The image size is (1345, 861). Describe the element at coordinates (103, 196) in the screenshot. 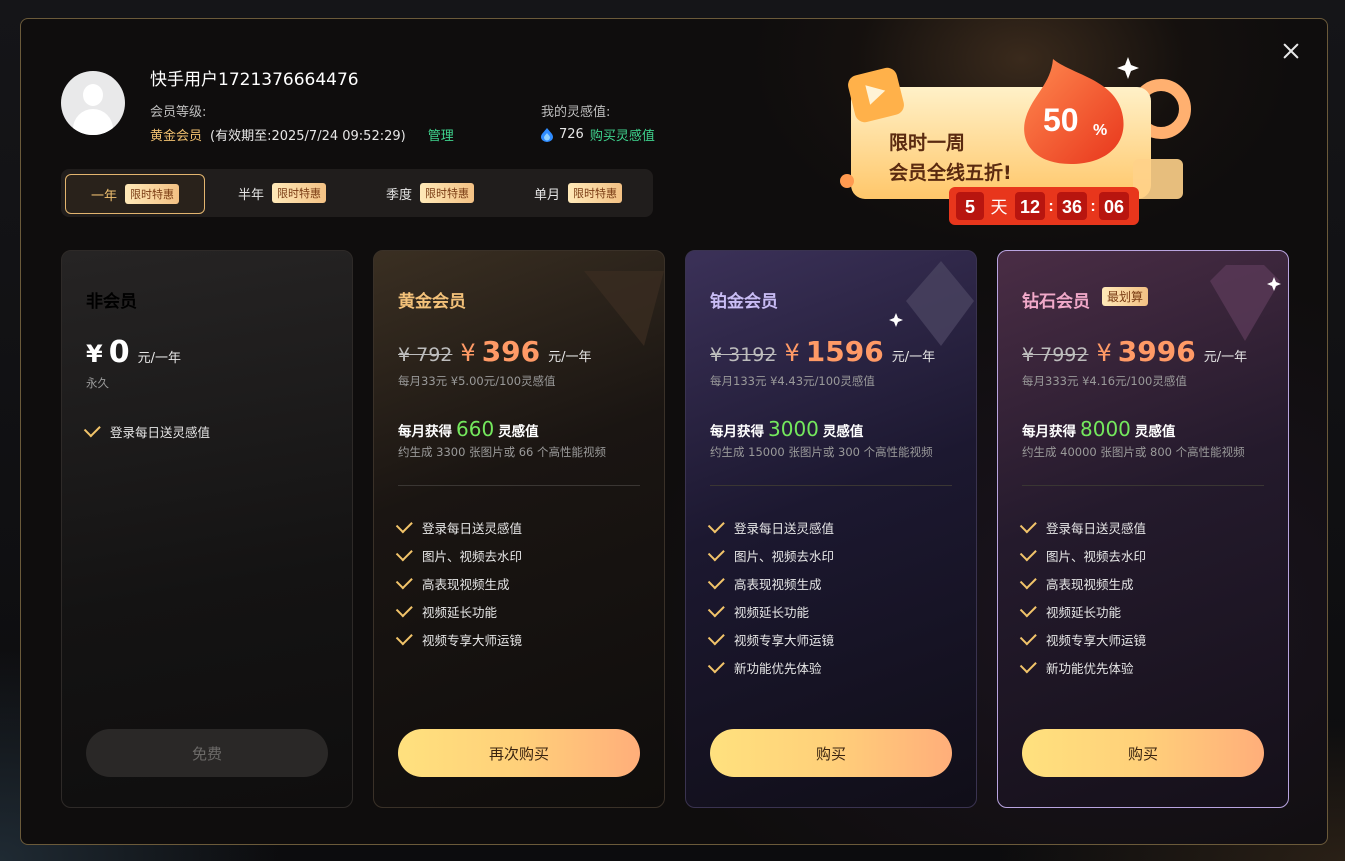

I see `tab-label: 一年` at that location.